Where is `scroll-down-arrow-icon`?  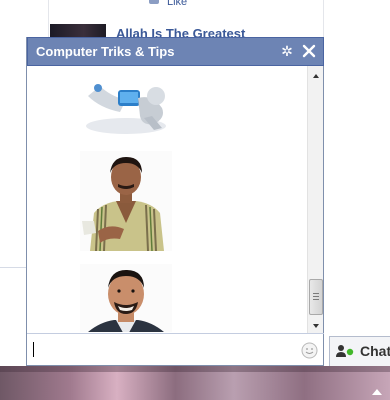
scroll-down-arrow-icon is located at coordinates (316, 326).